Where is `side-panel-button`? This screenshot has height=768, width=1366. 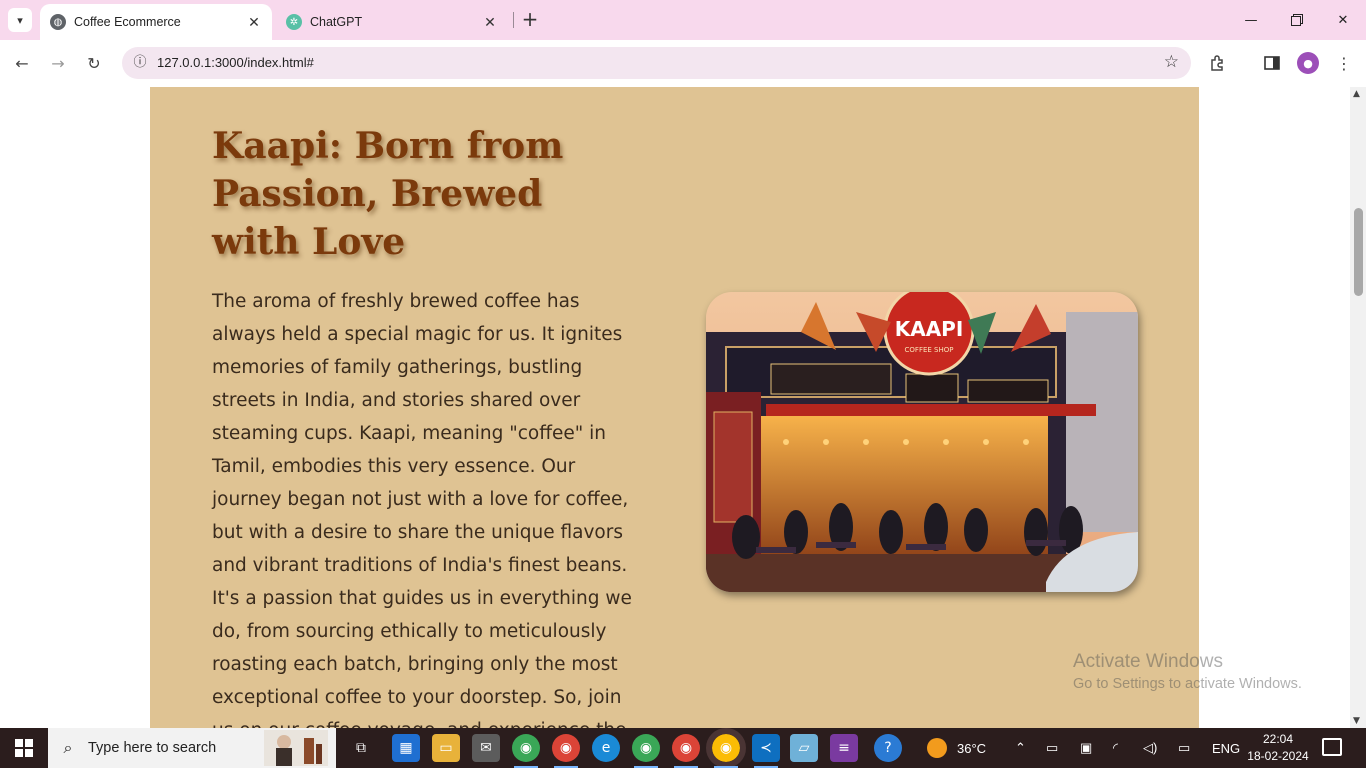
side-panel-button is located at coordinates (1272, 63).